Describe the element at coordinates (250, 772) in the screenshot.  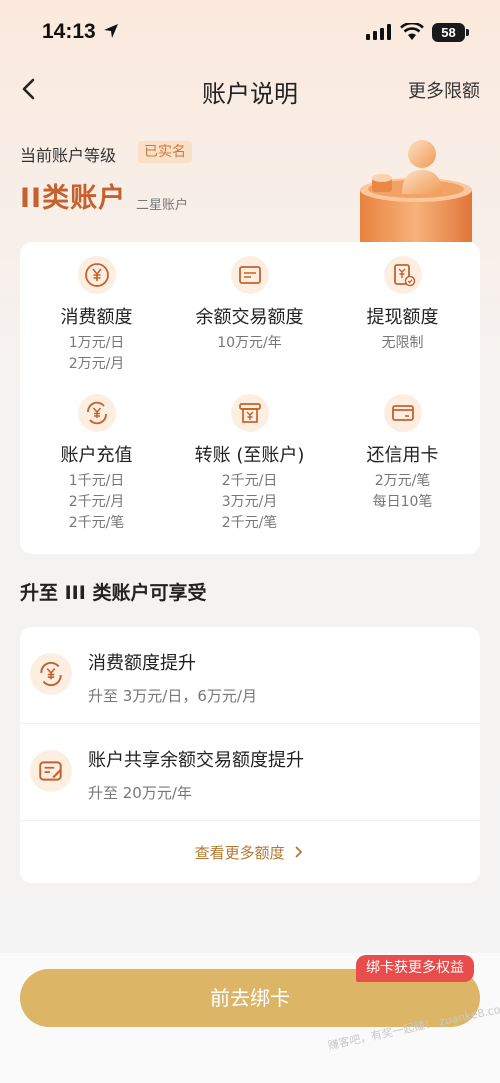
I see `benefit-item: 账户共享余额交易额度提升 升至 20万元/年` at that location.